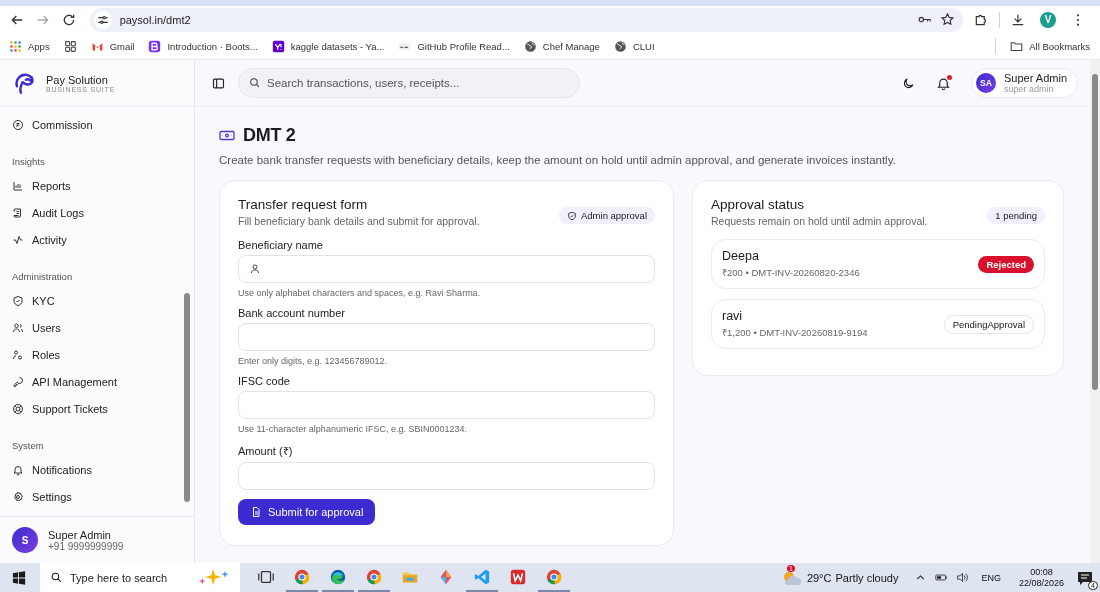 The image size is (1100, 592). What do you see at coordinates (94, 300) in the screenshot?
I see `sidebar-item: KYC` at bounding box center [94, 300].